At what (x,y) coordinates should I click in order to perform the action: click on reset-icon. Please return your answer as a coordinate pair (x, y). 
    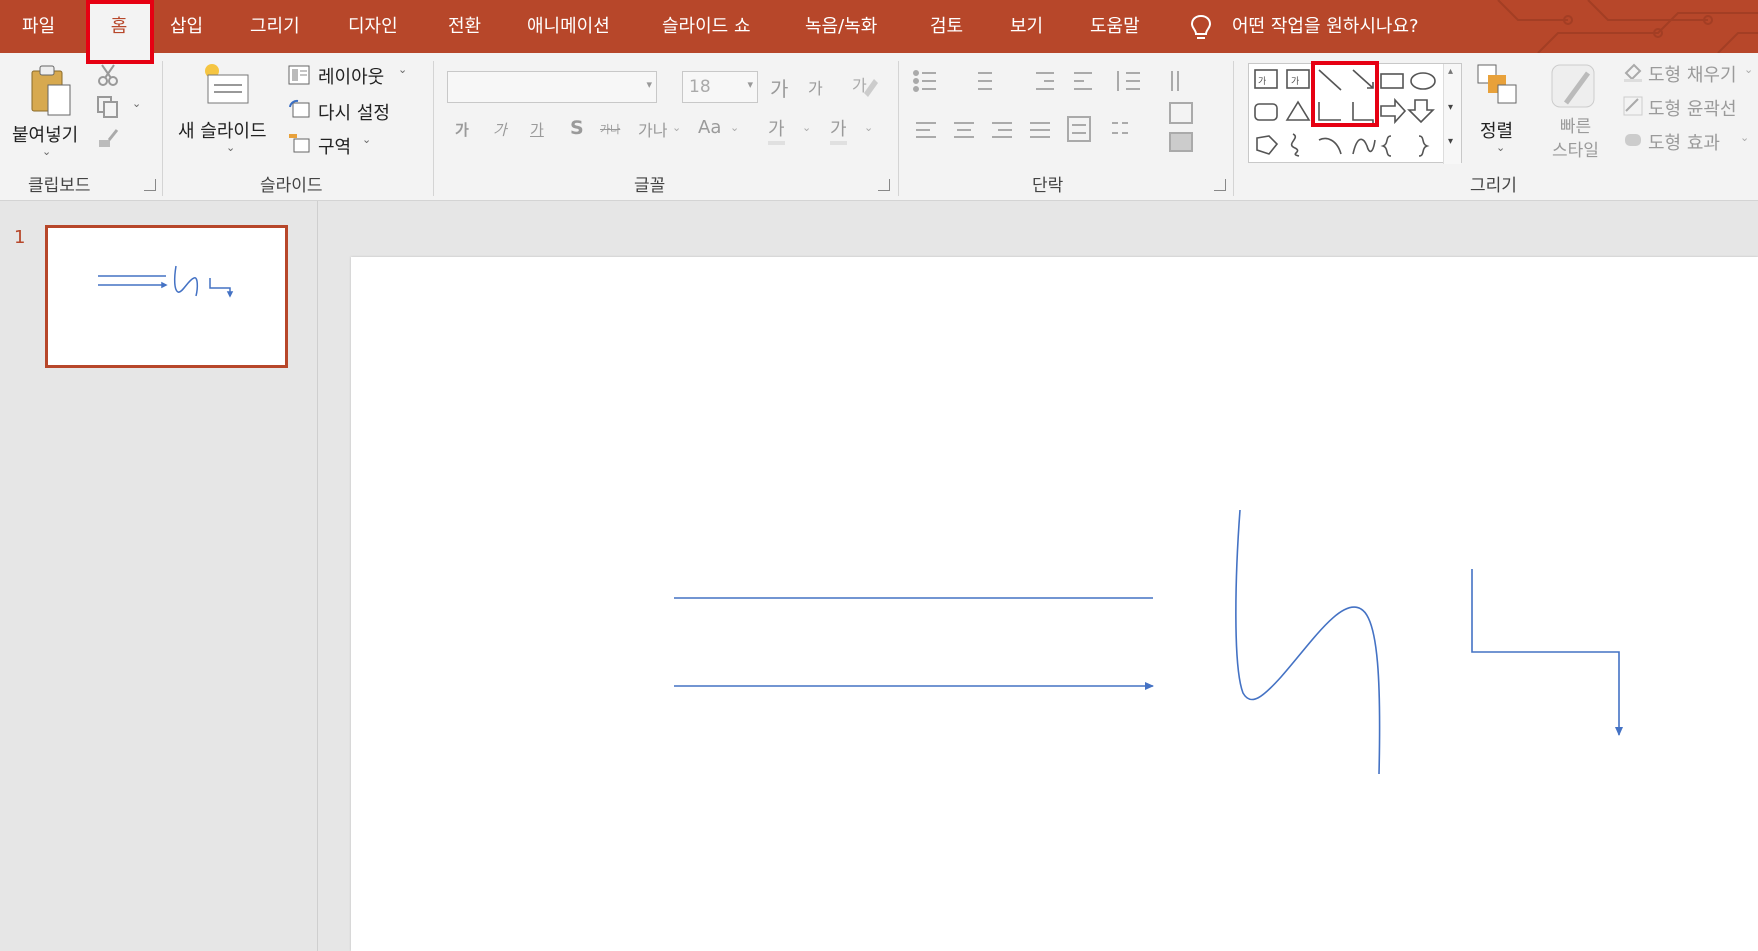
    Looking at the image, I should click on (299, 109).